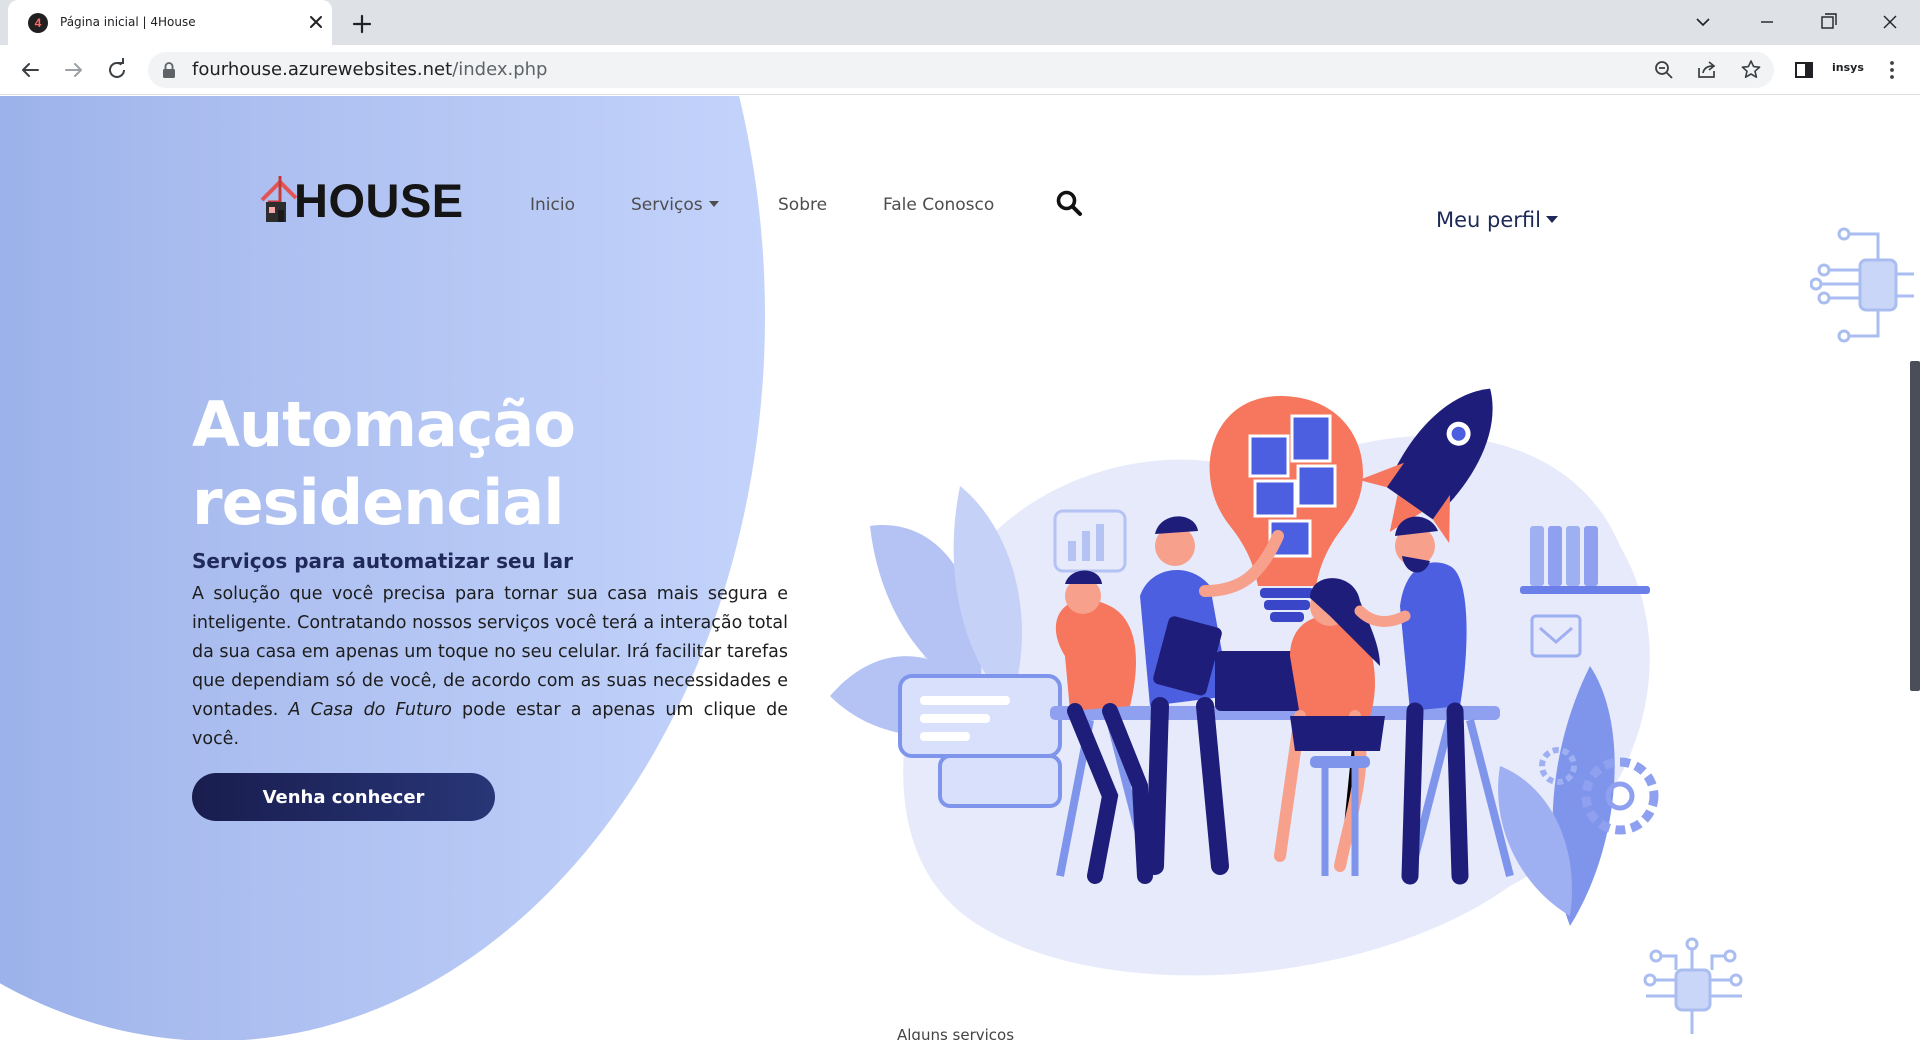  Describe the element at coordinates (382, 561) in the screenshot. I see `hero-subtitle: Serviços para automatizar seu lar` at that location.